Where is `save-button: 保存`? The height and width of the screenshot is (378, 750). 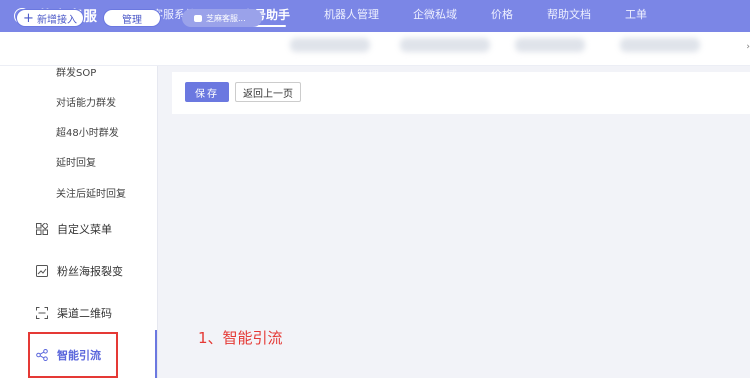
save-button: 保存 is located at coordinates (207, 92).